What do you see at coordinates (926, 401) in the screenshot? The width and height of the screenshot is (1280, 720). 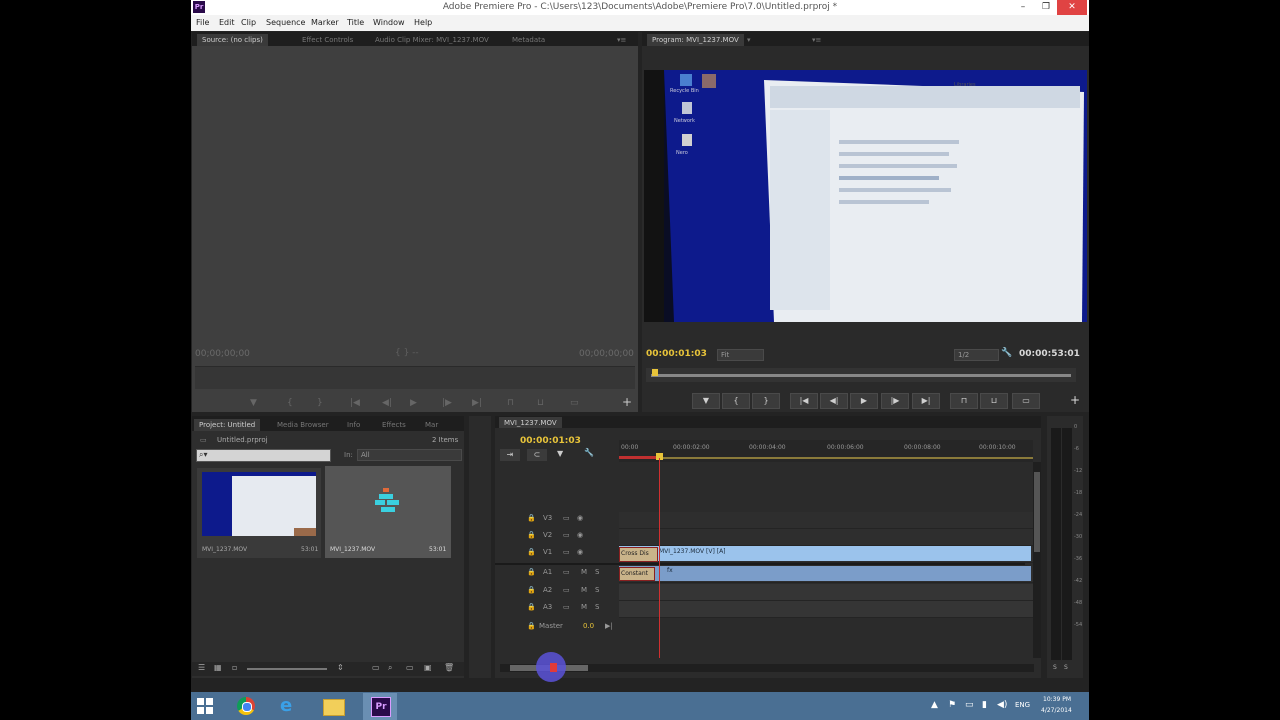 I see `prog-go-to-out-button: ▶|` at bounding box center [926, 401].